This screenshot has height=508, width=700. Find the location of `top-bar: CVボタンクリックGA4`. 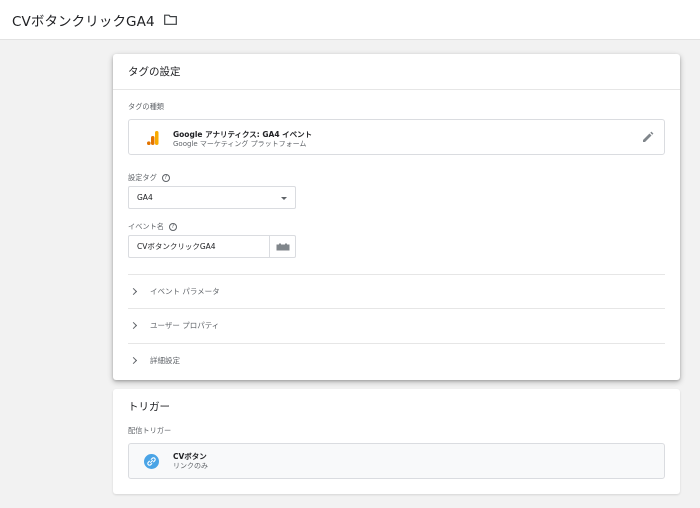

top-bar: CVボタンクリックGA4 is located at coordinates (350, 20).